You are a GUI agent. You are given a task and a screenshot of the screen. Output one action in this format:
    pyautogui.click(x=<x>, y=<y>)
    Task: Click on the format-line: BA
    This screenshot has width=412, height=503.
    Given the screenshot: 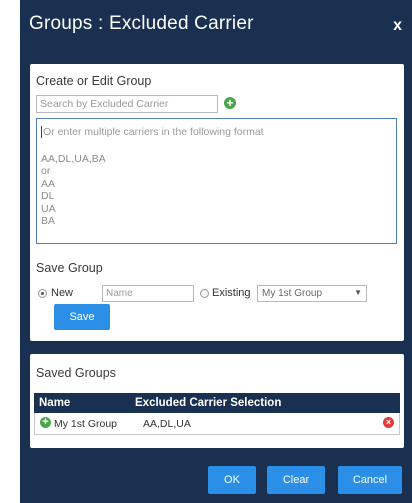 What is the action you would take?
    pyautogui.click(x=48, y=221)
    